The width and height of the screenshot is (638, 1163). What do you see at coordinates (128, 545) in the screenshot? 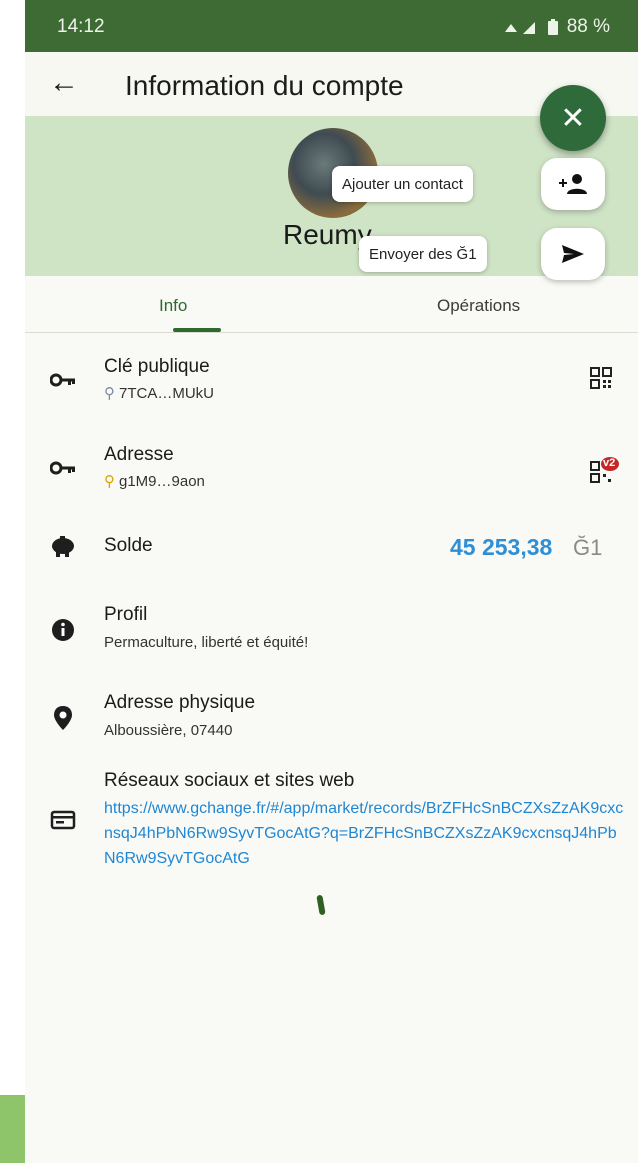
I see `balance-title: Solde` at bounding box center [128, 545].